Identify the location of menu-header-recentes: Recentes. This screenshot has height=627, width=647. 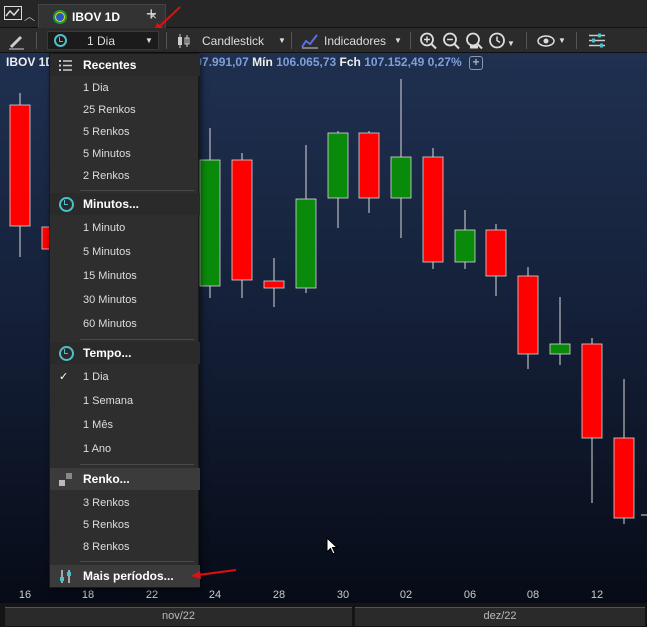
(125, 65).